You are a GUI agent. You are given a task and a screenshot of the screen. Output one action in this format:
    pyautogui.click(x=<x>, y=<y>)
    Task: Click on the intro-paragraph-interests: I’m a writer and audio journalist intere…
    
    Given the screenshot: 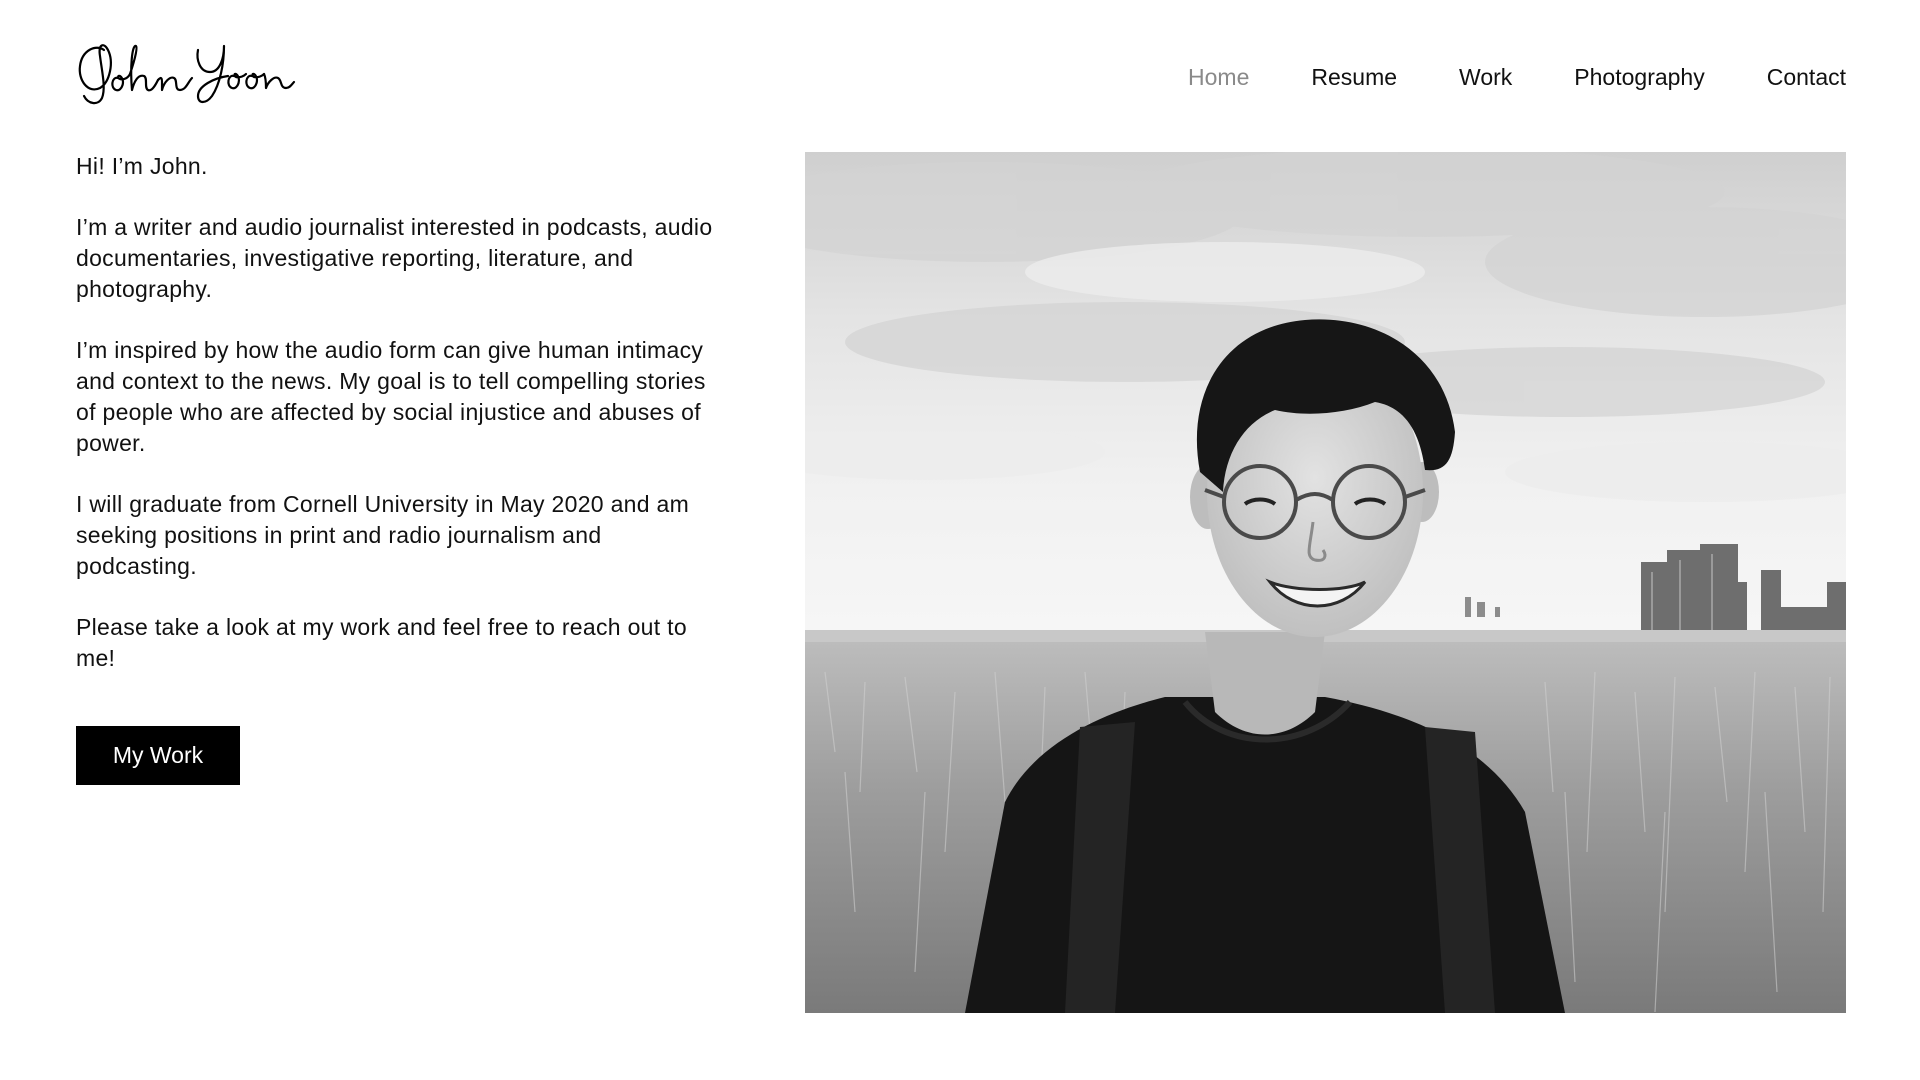 What is the action you would take?
    pyautogui.click(x=394, y=258)
    